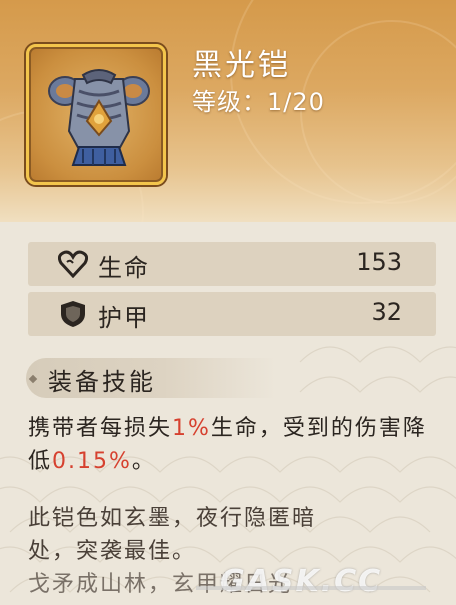 The width and height of the screenshot is (456, 605). I want to click on bullet-diamond-icon, so click(33, 379).